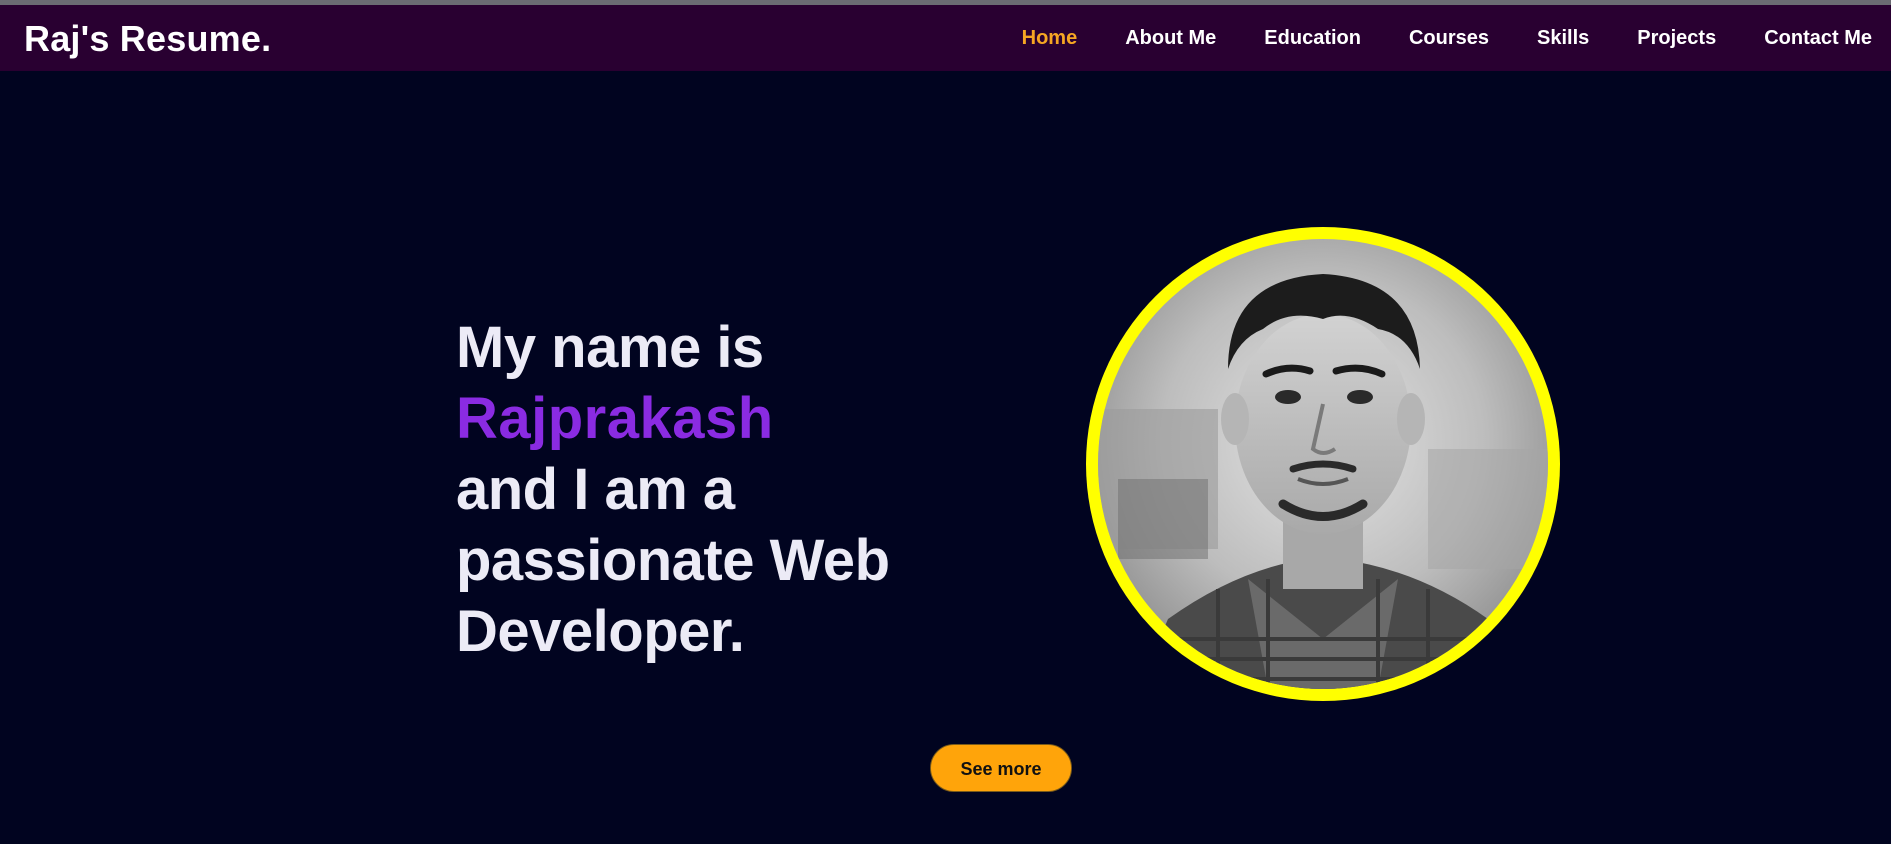  What do you see at coordinates (1170, 38) in the screenshot?
I see `nav-item-about-me: About Me` at bounding box center [1170, 38].